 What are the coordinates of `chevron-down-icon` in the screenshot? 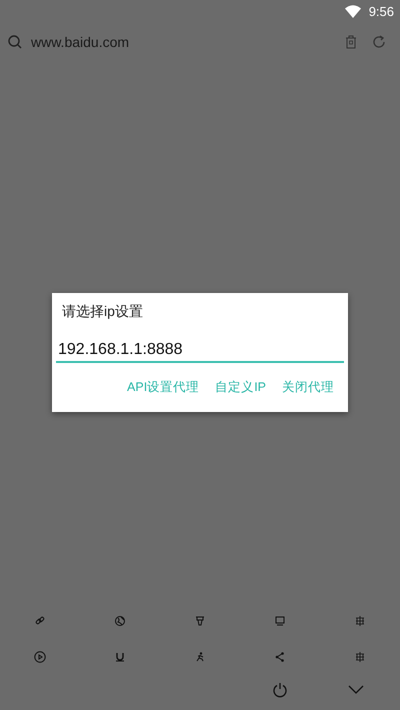 It's located at (356, 690).